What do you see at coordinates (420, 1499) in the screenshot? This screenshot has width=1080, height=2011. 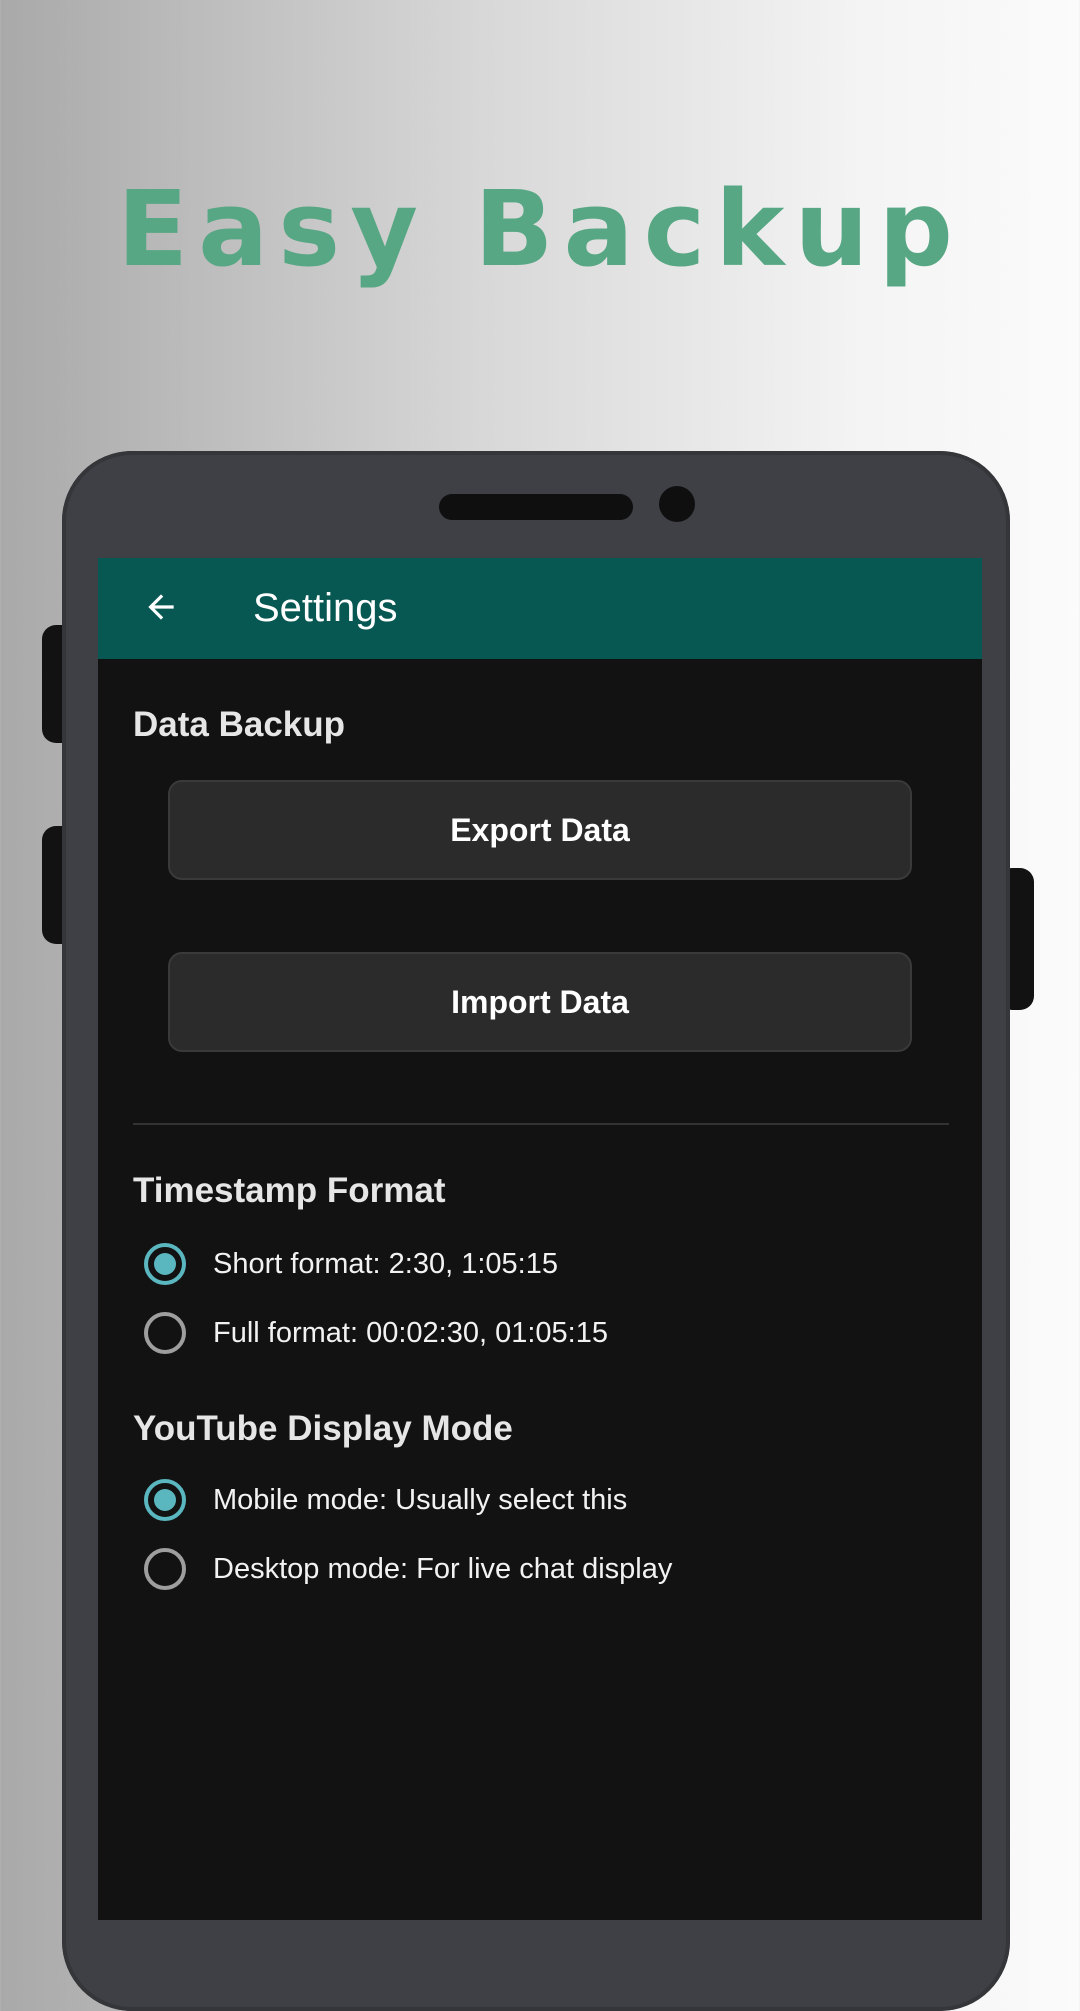 I see `radio-label: Mobile mode: Usually select this` at bounding box center [420, 1499].